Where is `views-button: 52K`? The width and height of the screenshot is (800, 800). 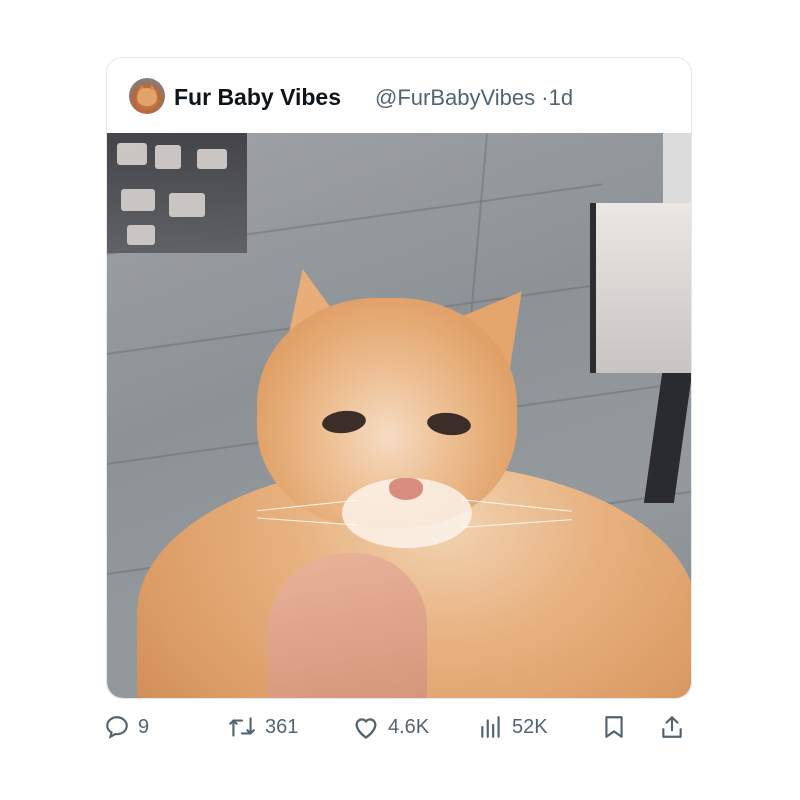
views-button: 52K is located at coordinates (513, 727).